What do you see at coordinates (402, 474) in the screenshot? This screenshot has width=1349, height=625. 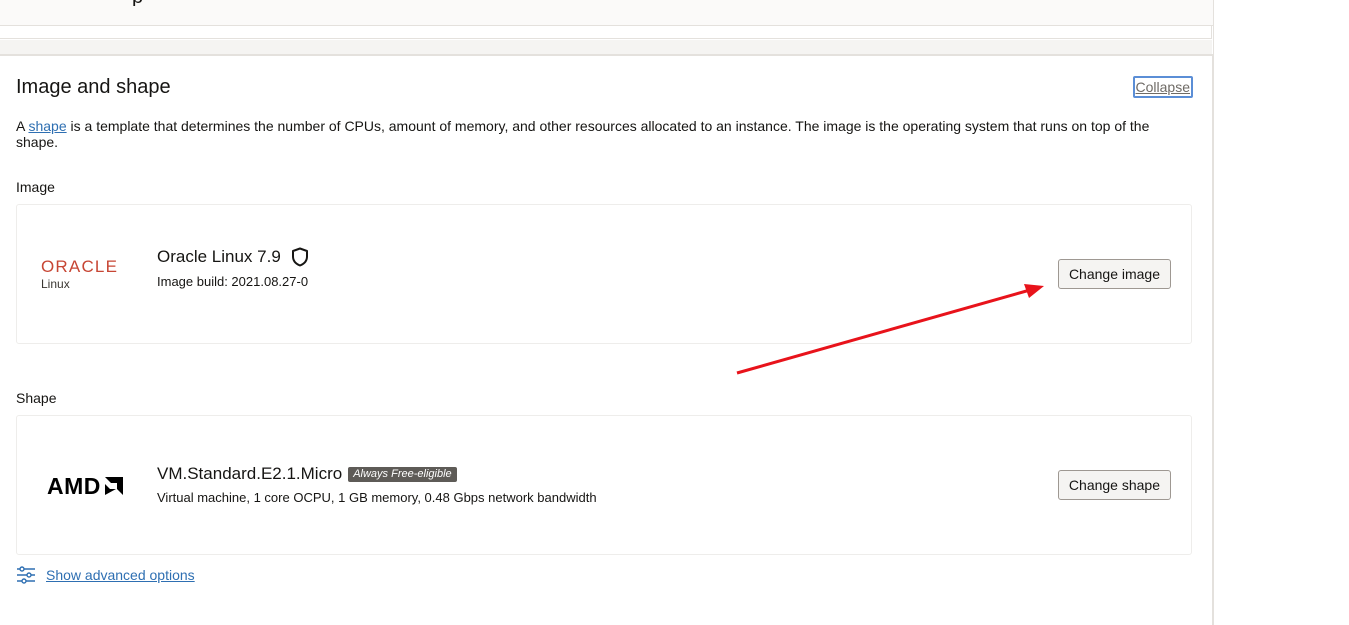 I see `always-free-badge: Always Free-eligible` at bounding box center [402, 474].